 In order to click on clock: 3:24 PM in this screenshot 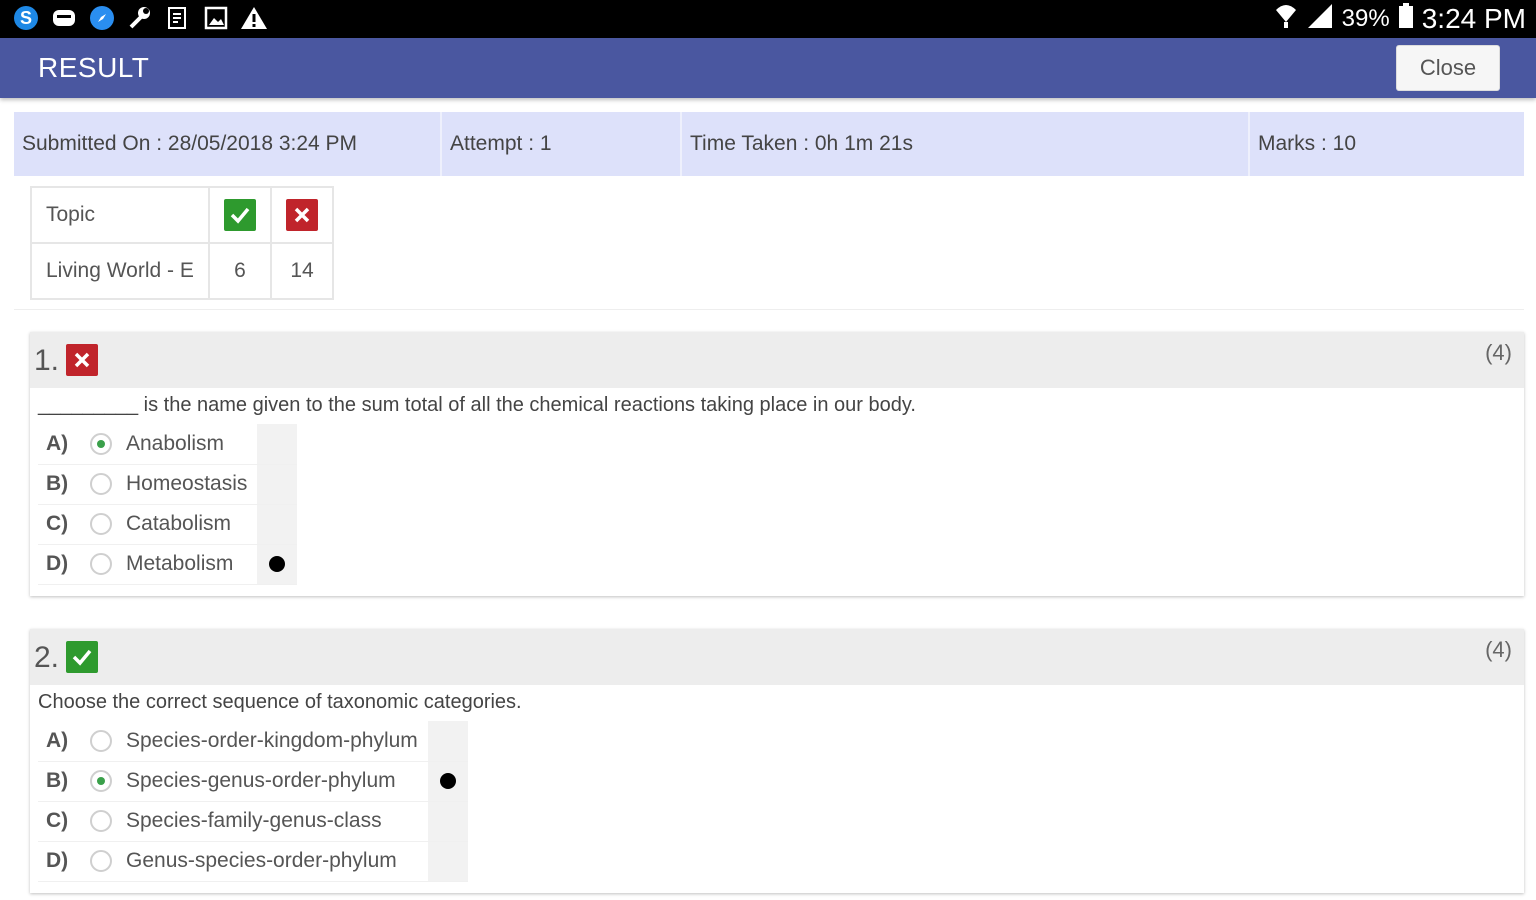, I will do `click(1473, 18)`.